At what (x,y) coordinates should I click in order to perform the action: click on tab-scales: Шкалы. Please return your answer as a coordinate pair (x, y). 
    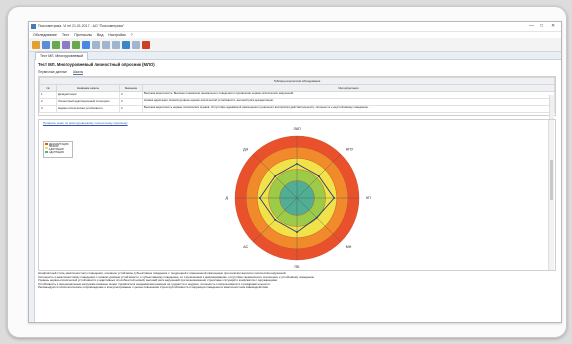
    Looking at the image, I should click on (78, 72).